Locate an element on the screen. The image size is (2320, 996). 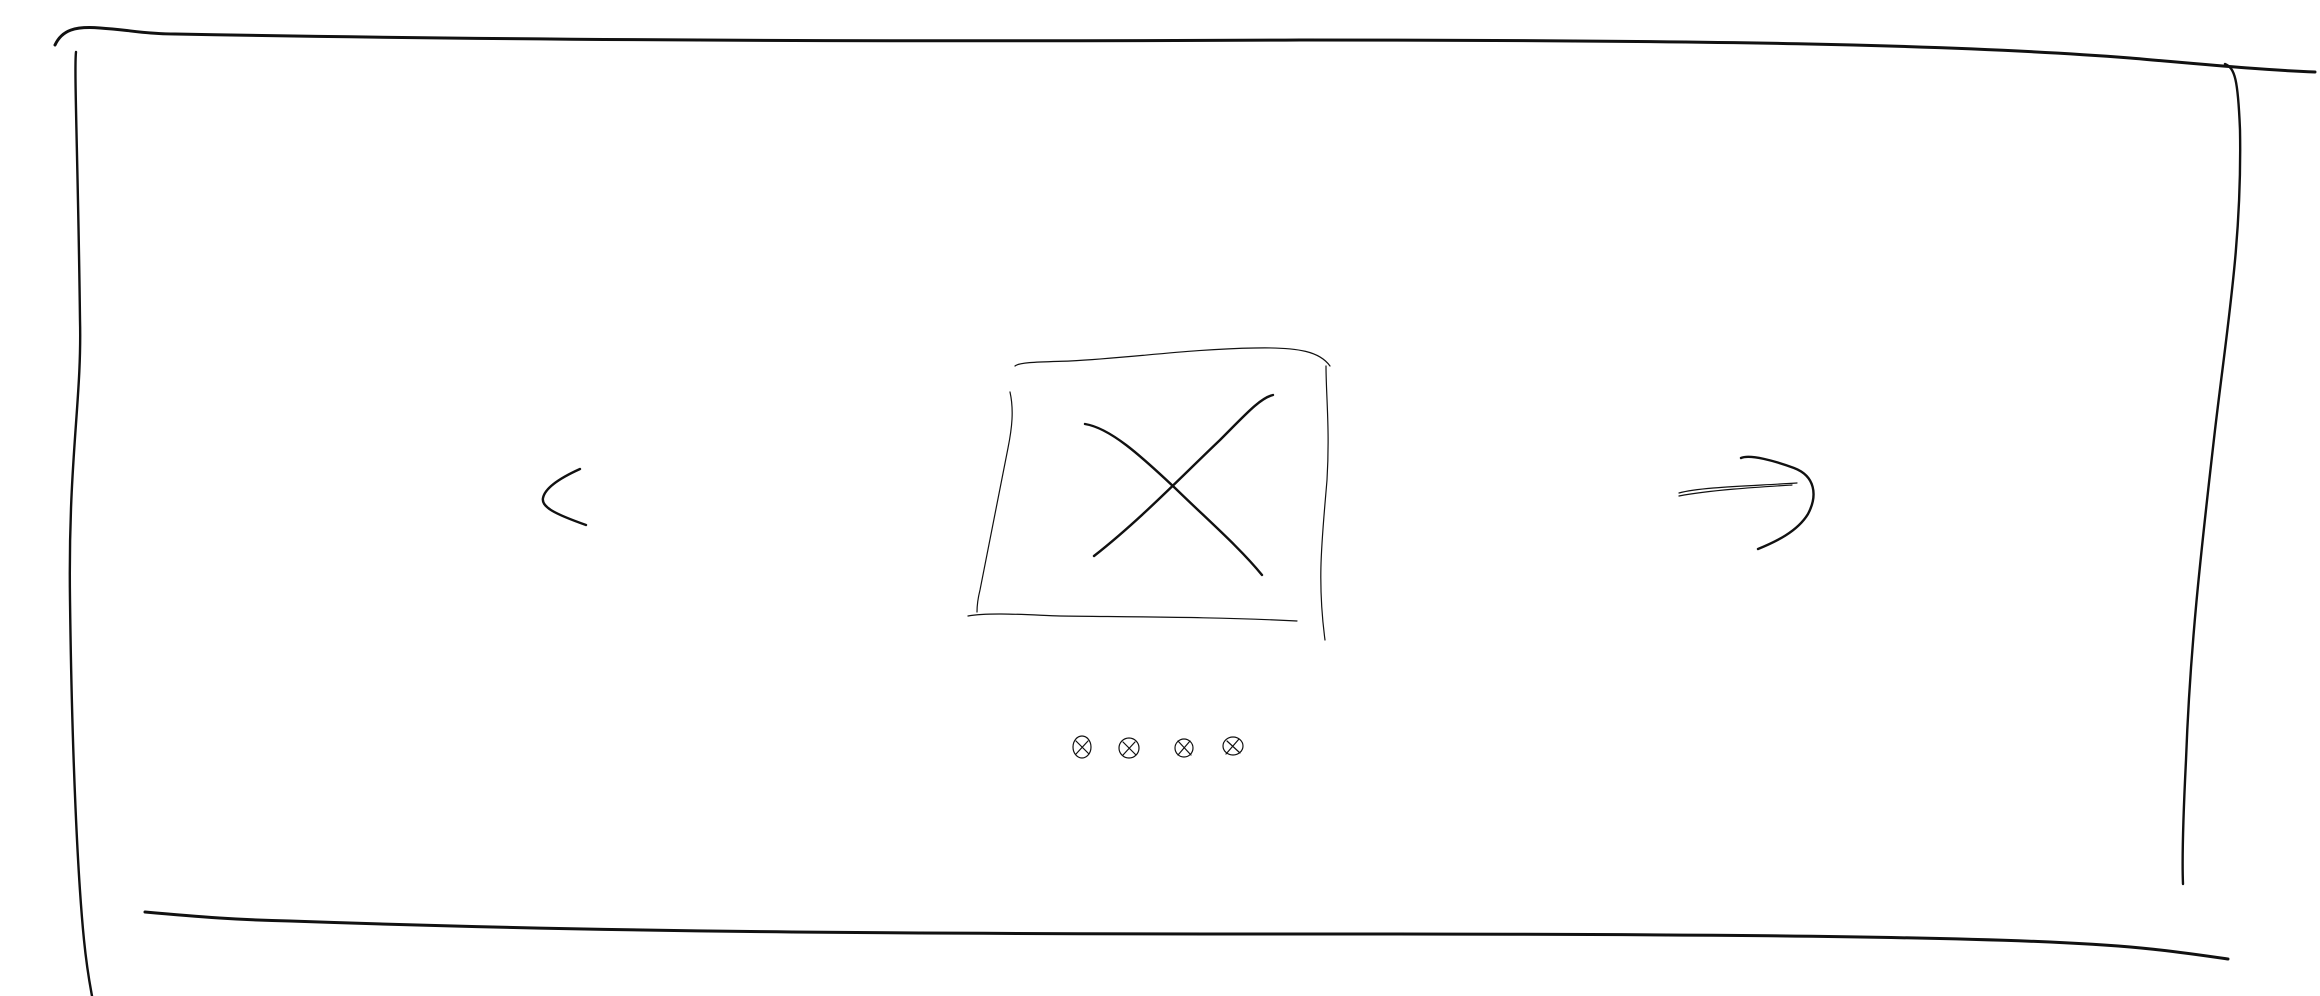
image-frame-bottom is located at coordinates (1132, 617).